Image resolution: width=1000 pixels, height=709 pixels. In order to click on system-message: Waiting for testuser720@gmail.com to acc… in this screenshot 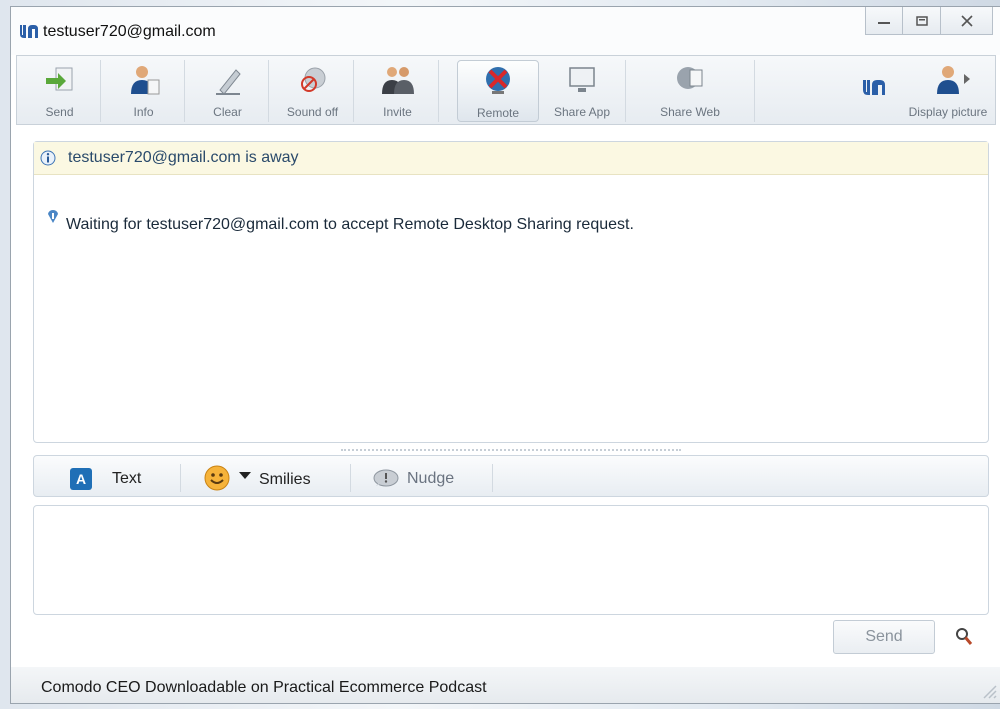, I will do `click(350, 224)`.